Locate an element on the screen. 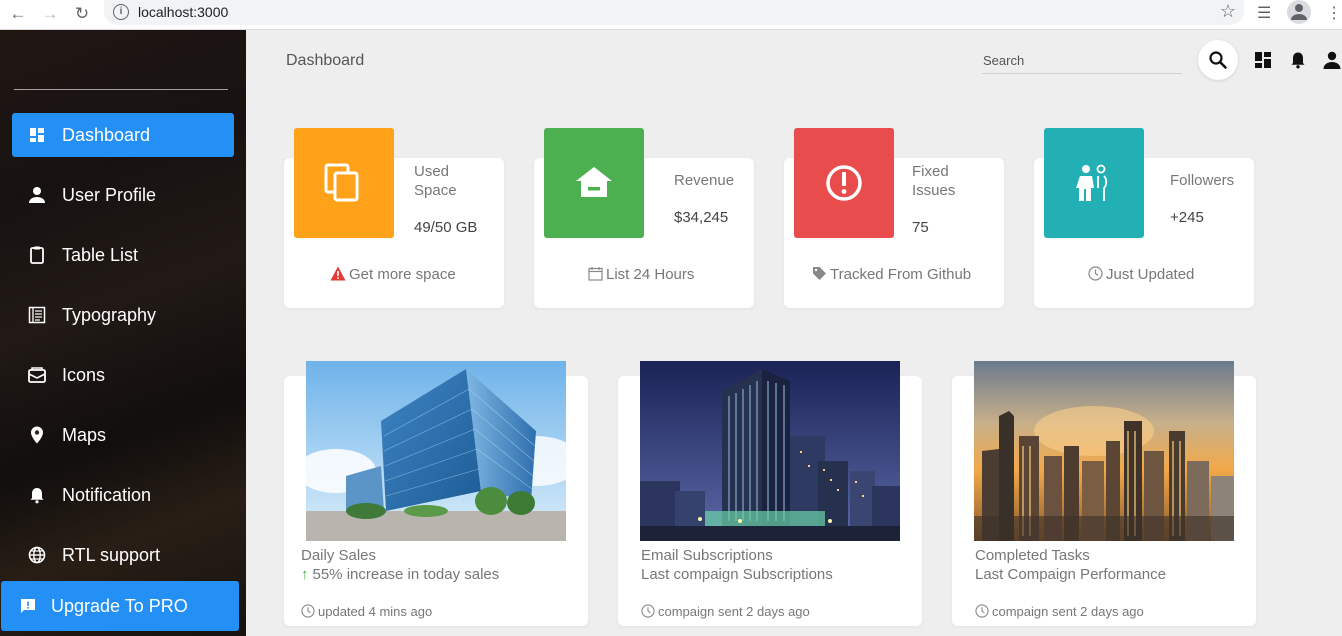  sidebar-item-icons: Icons is located at coordinates (123, 375).